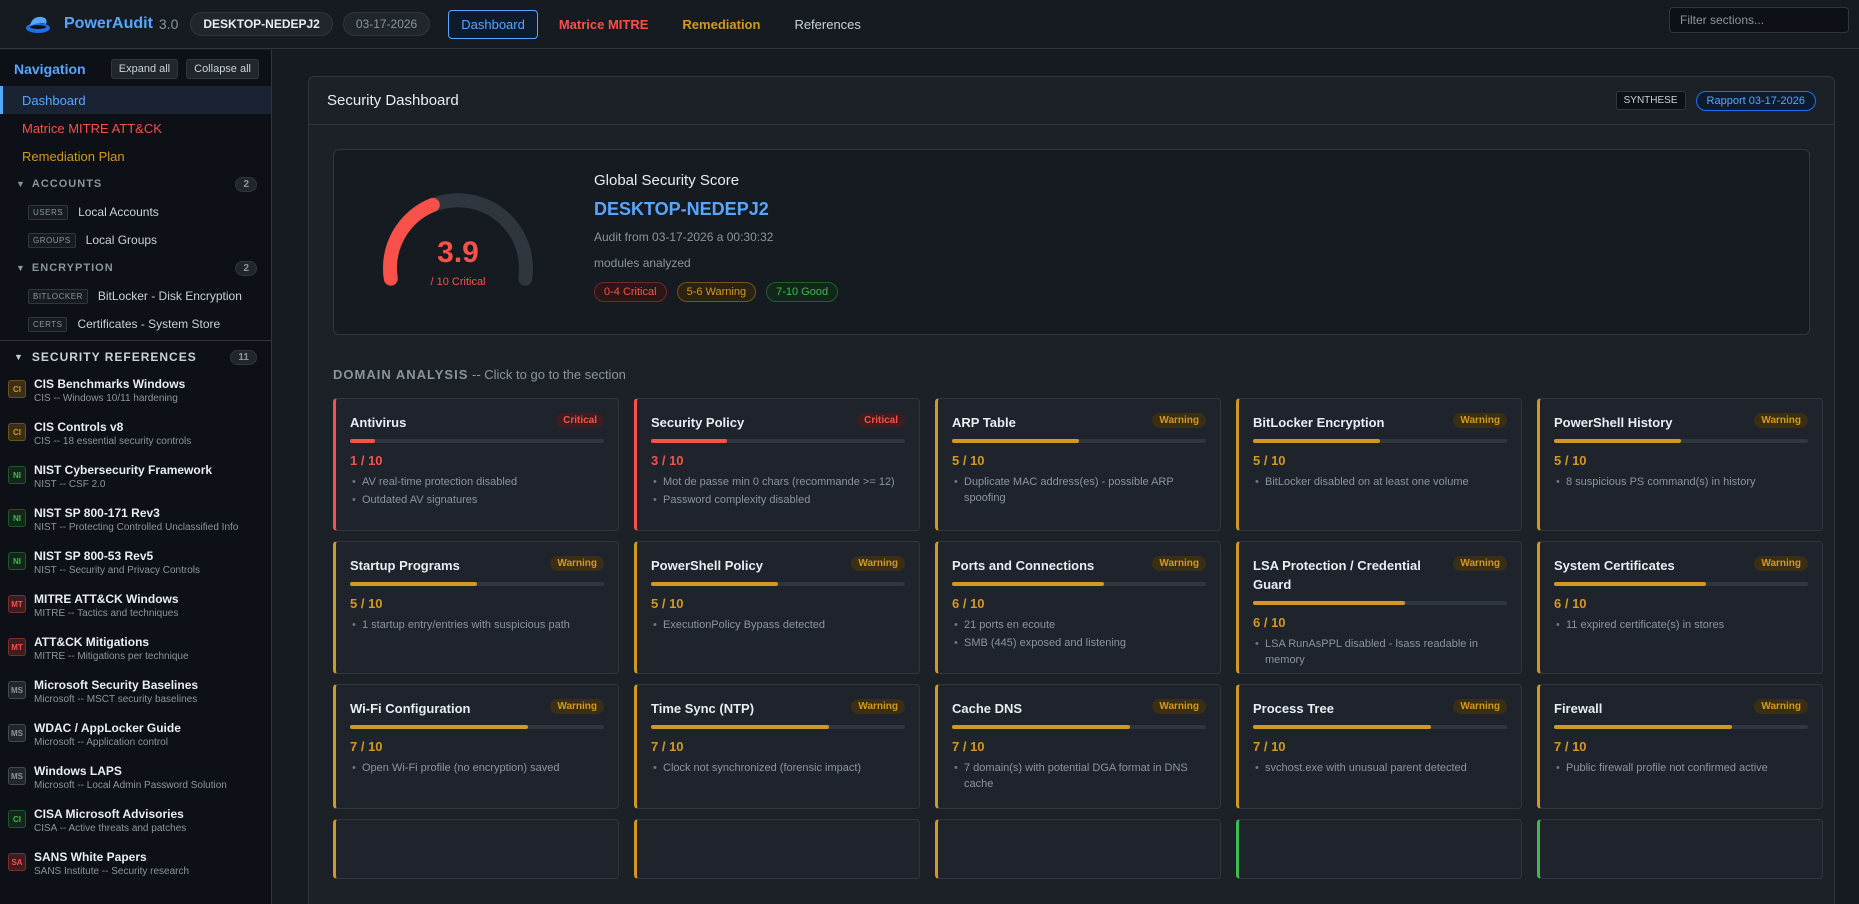  I want to click on card-score: 7 / 10, so click(968, 746).